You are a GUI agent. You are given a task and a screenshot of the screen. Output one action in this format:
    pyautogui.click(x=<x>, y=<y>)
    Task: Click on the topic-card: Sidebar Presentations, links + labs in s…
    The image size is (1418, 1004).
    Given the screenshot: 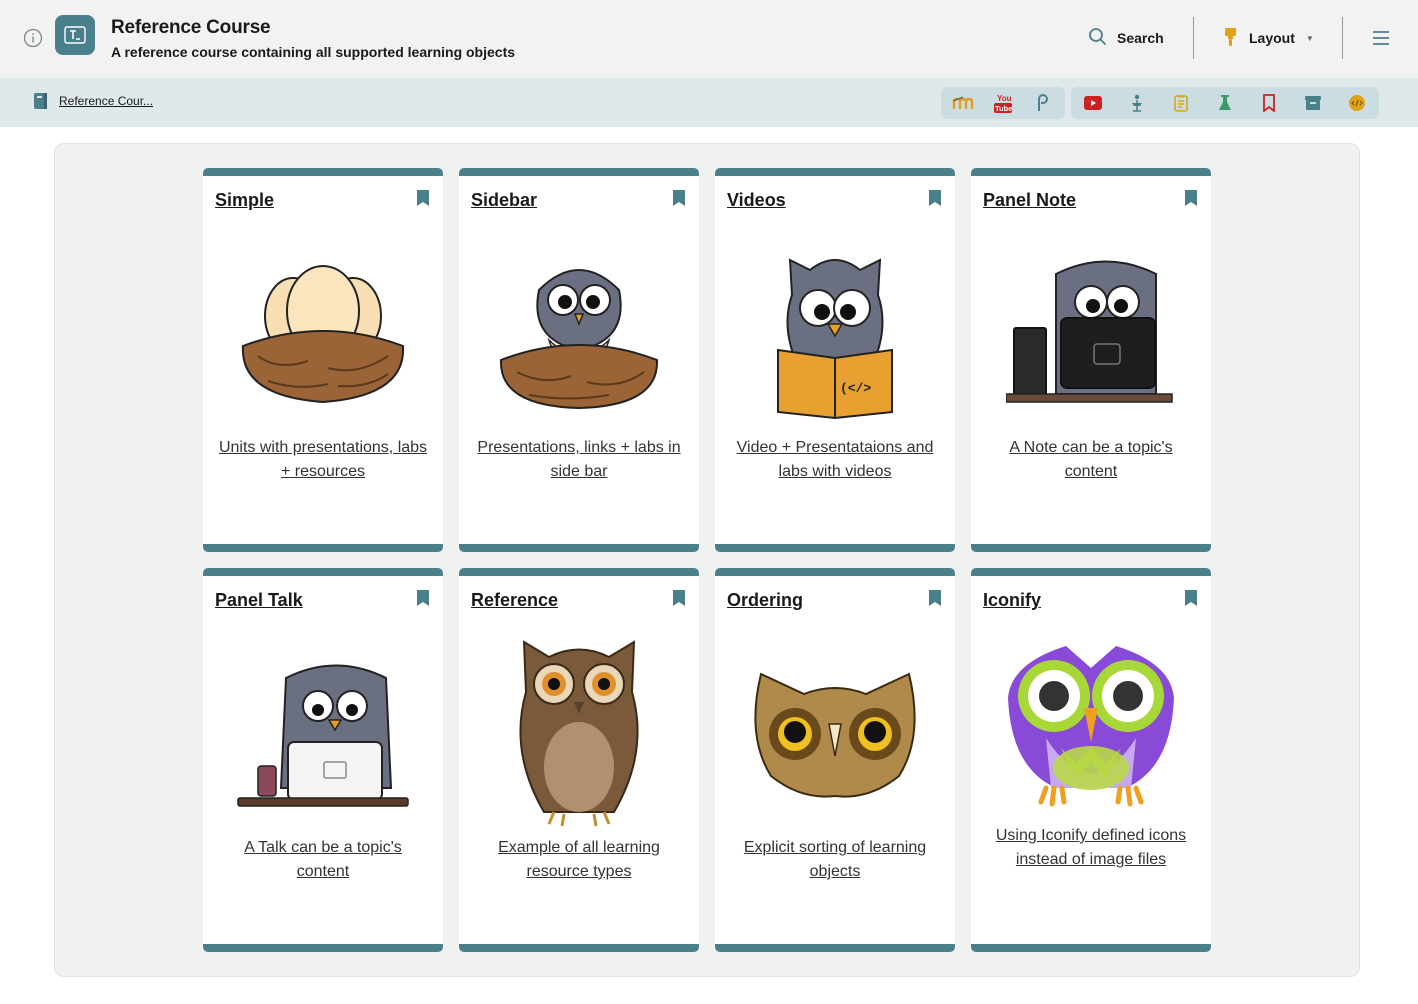 What is the action you would take?
    pyautogui.click(x=579, y=360)
    